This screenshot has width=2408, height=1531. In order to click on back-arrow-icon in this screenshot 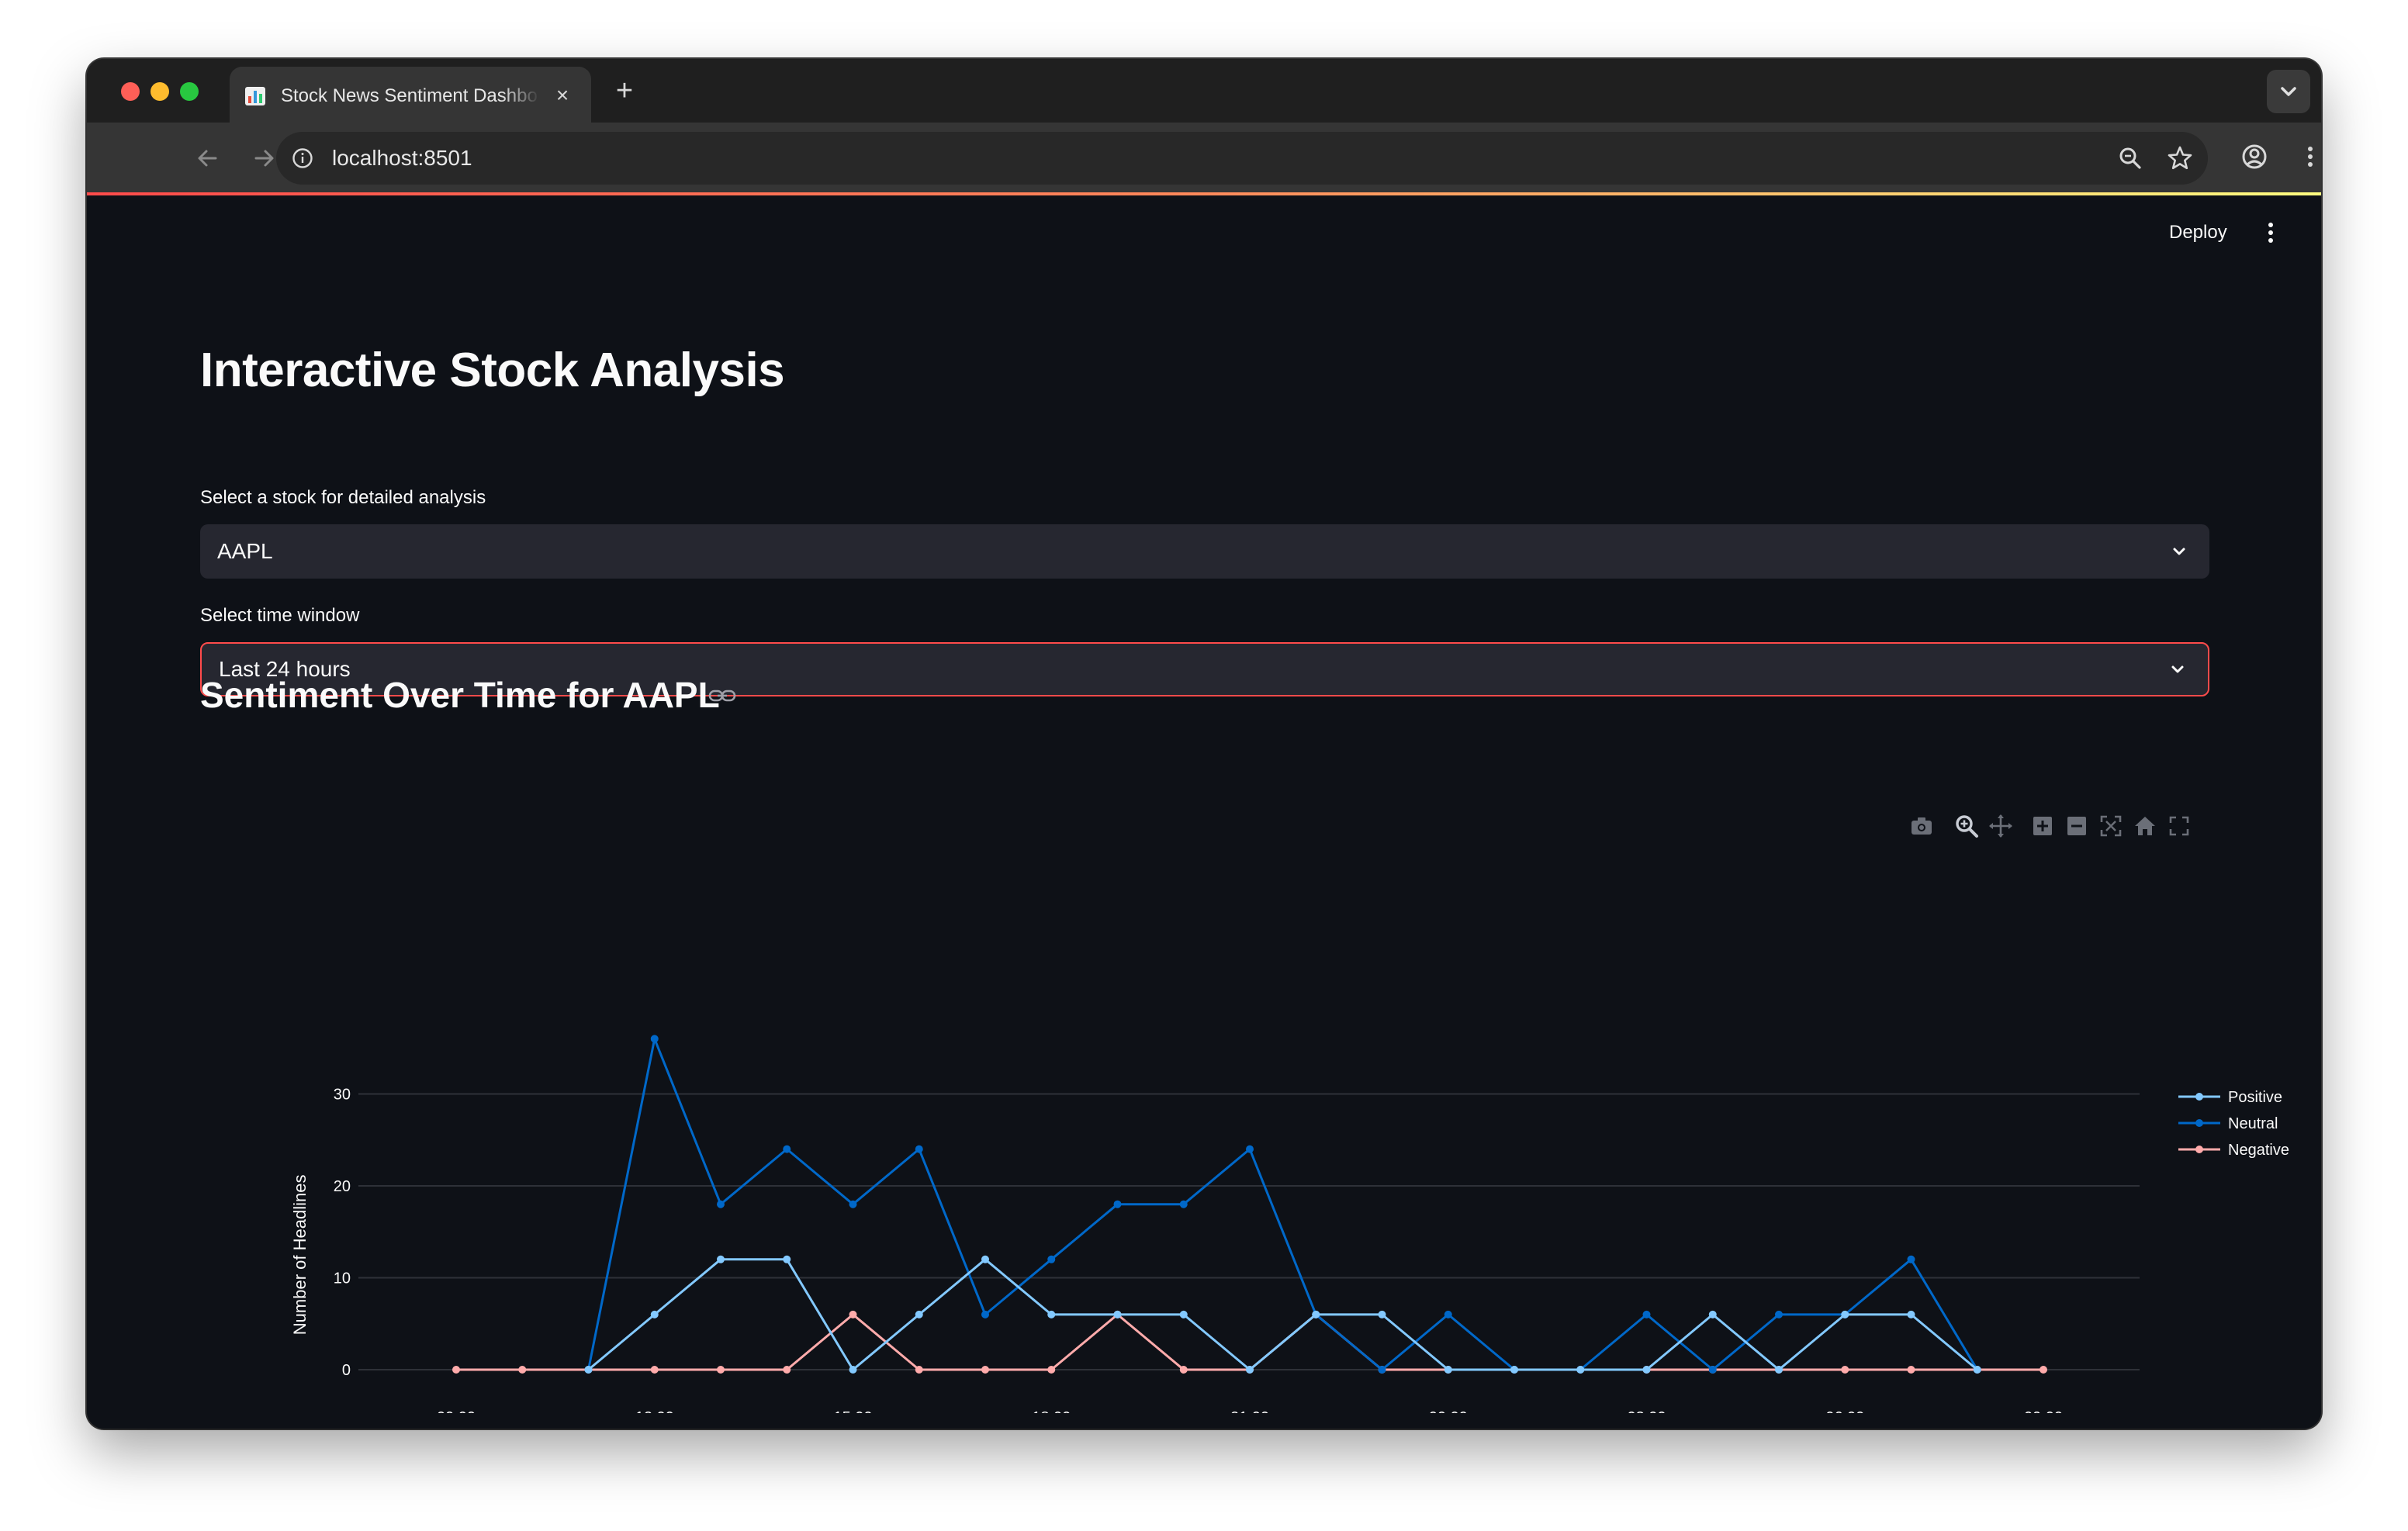, I will do `click(208, 158)`.